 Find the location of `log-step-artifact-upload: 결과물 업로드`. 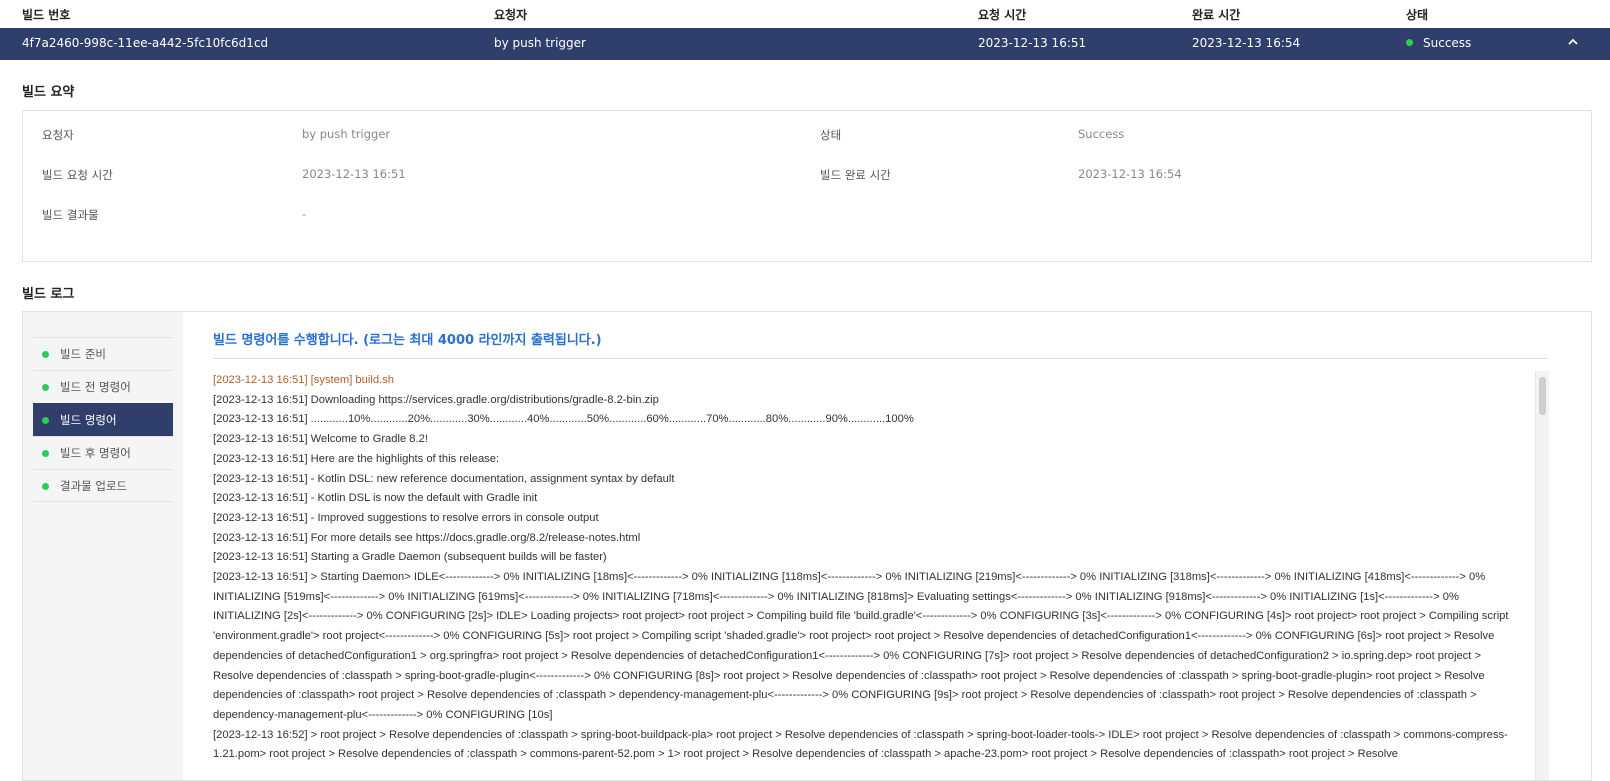

log-step-artifact-upload: 결과물 업로드 is located at coordinates (103, 485).